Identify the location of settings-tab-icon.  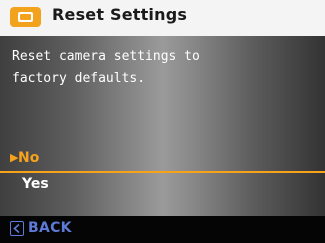
(25, 17).